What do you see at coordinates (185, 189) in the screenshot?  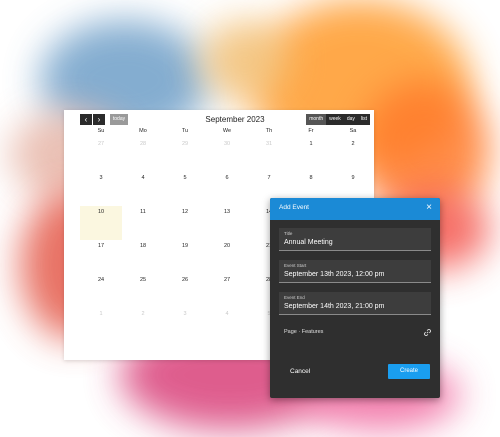 I see `day-cell: 5` at bounding box center [185, 189].